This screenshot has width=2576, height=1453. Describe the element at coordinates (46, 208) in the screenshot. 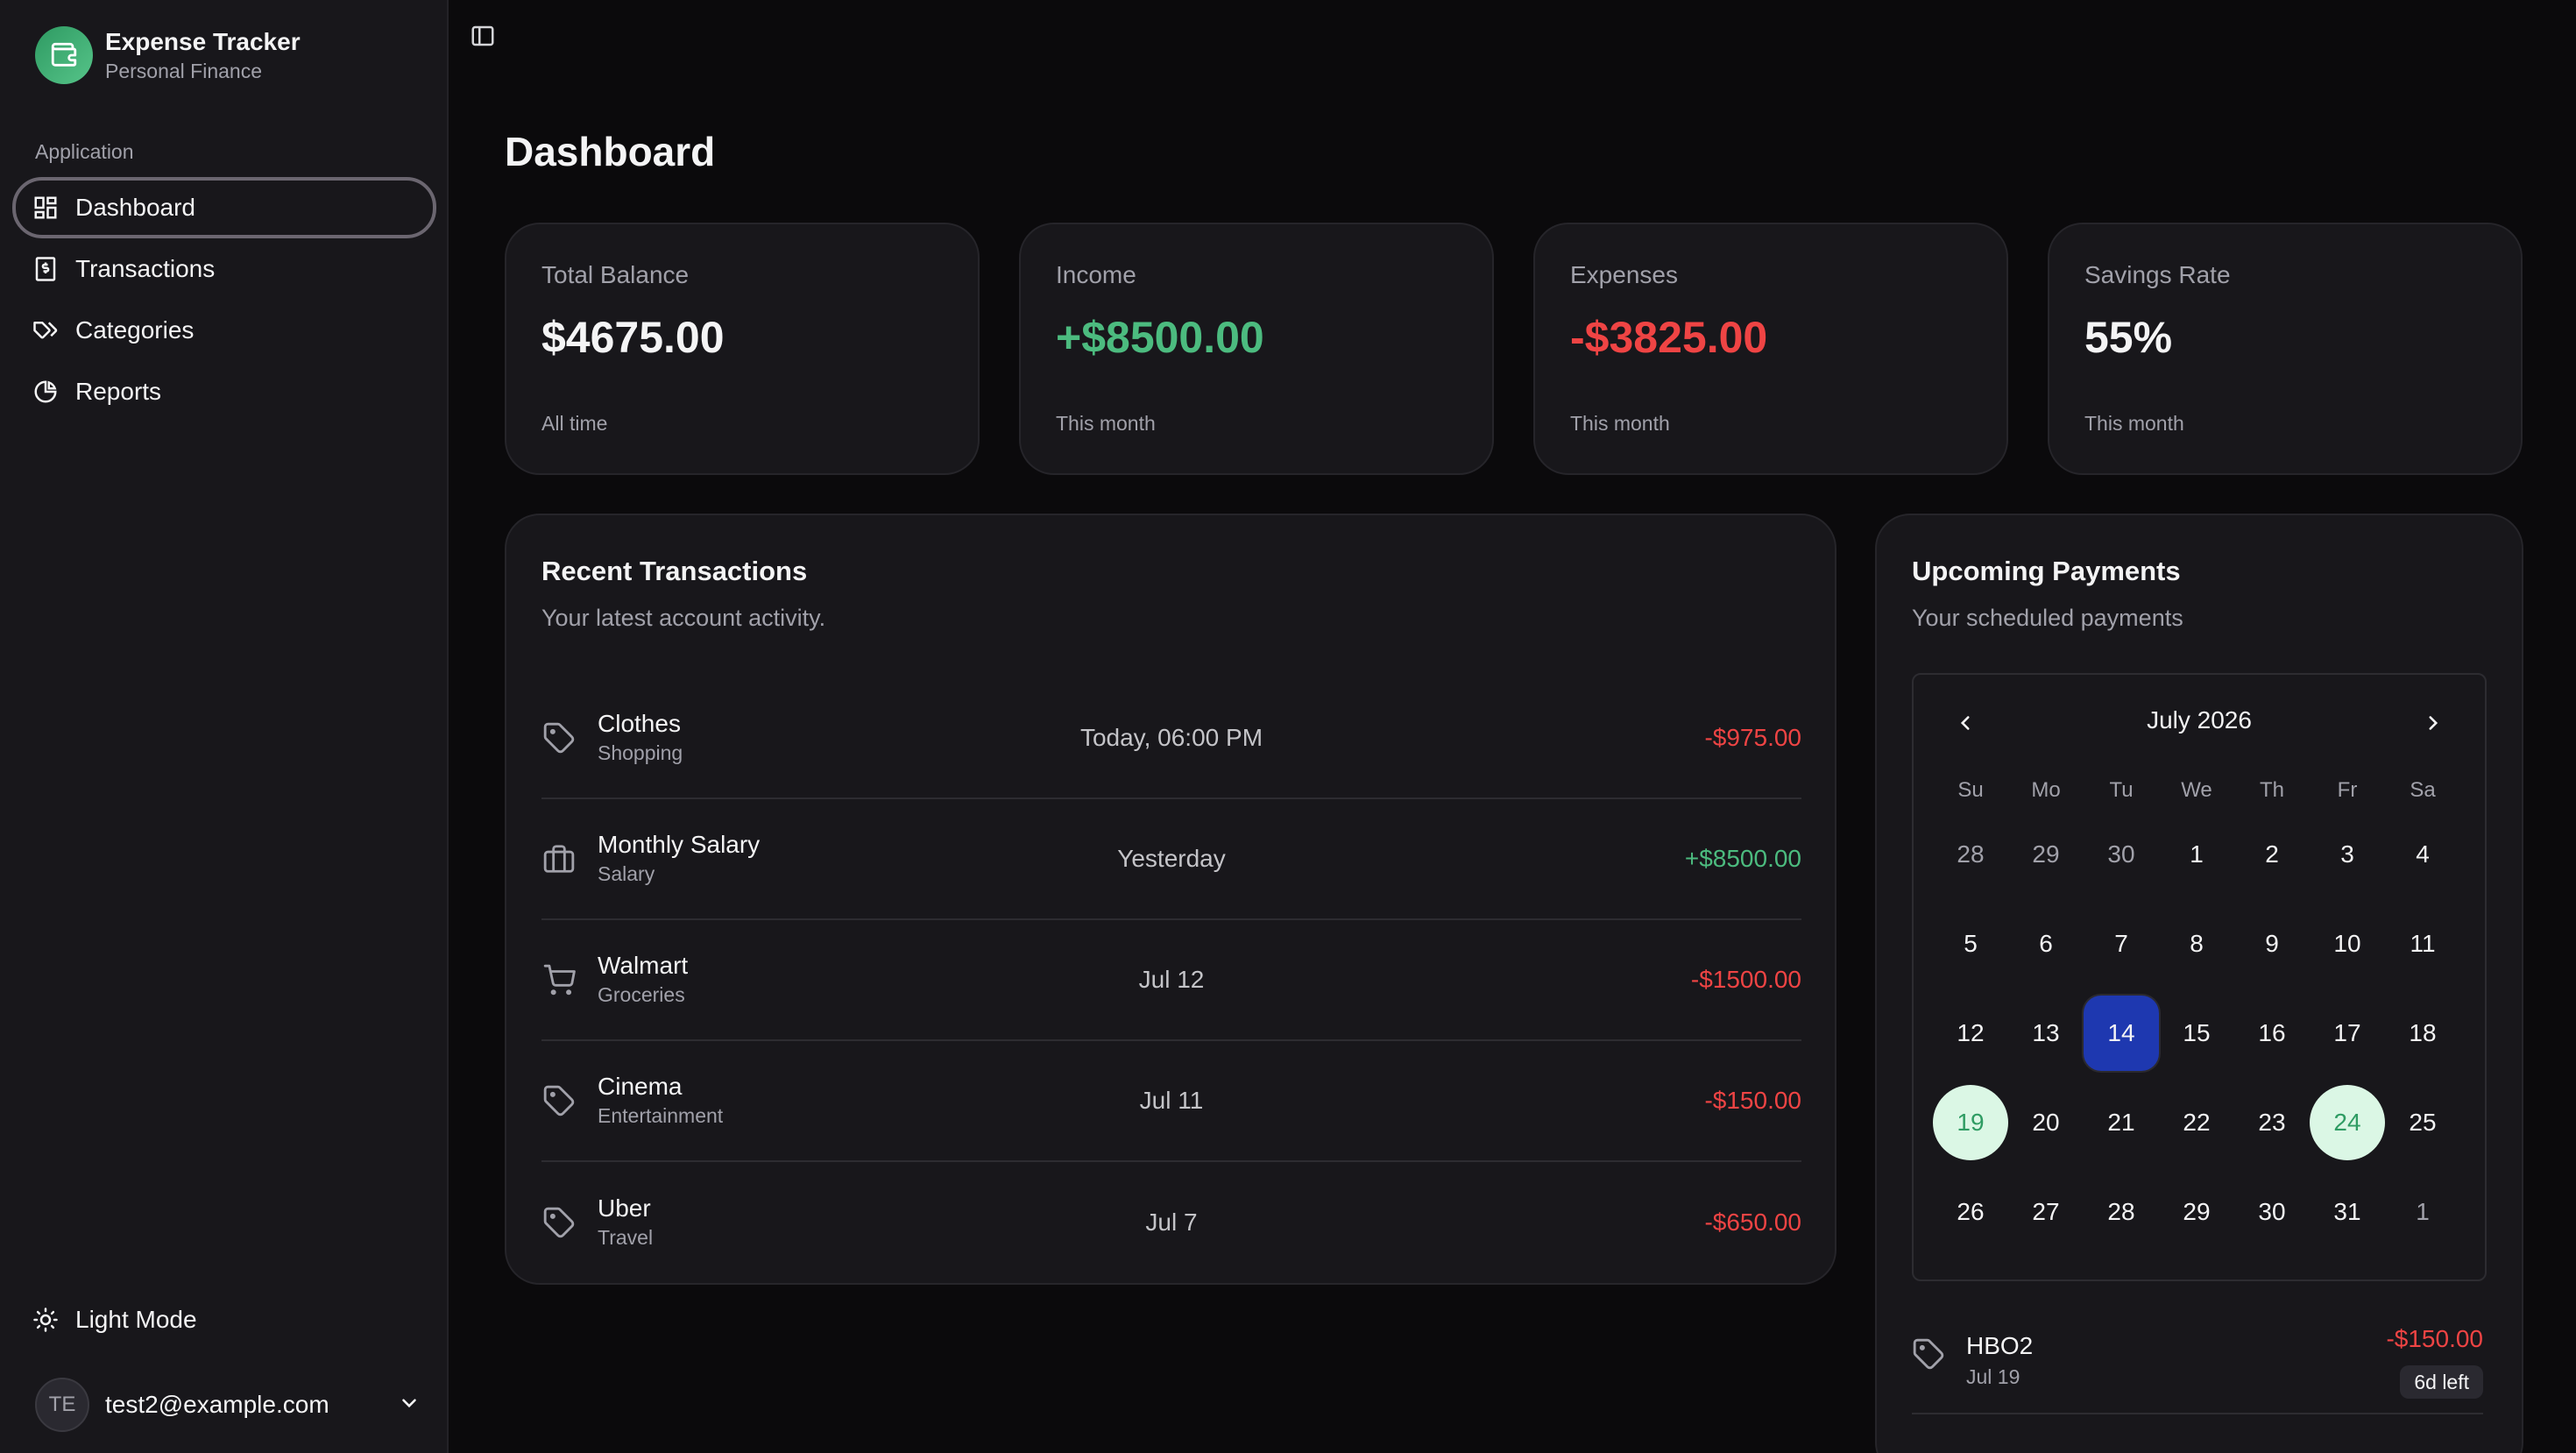

I see `layout-grid-icon` at that location.